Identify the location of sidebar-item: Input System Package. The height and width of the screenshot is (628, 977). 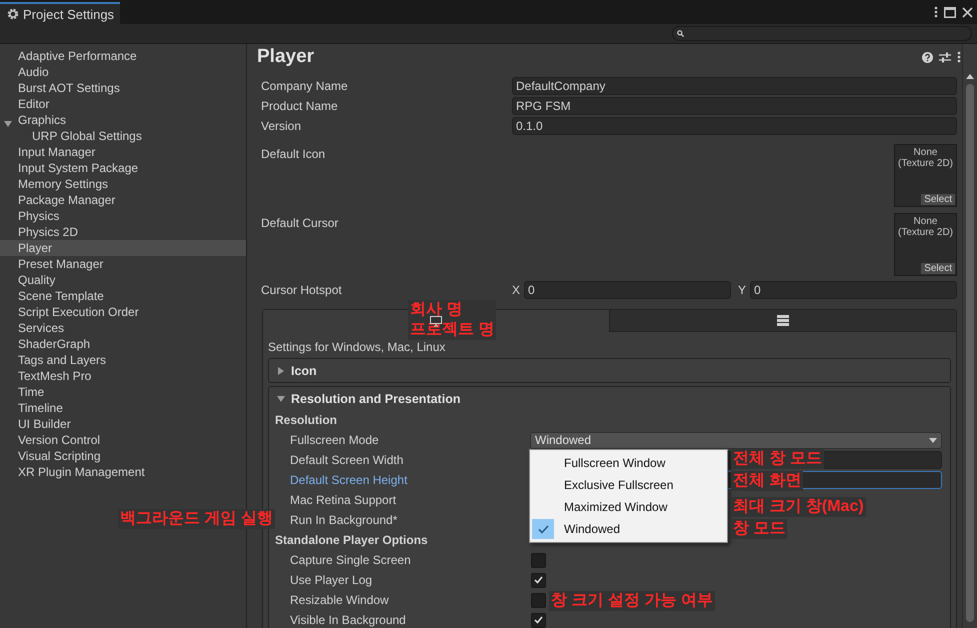
(123, 168).